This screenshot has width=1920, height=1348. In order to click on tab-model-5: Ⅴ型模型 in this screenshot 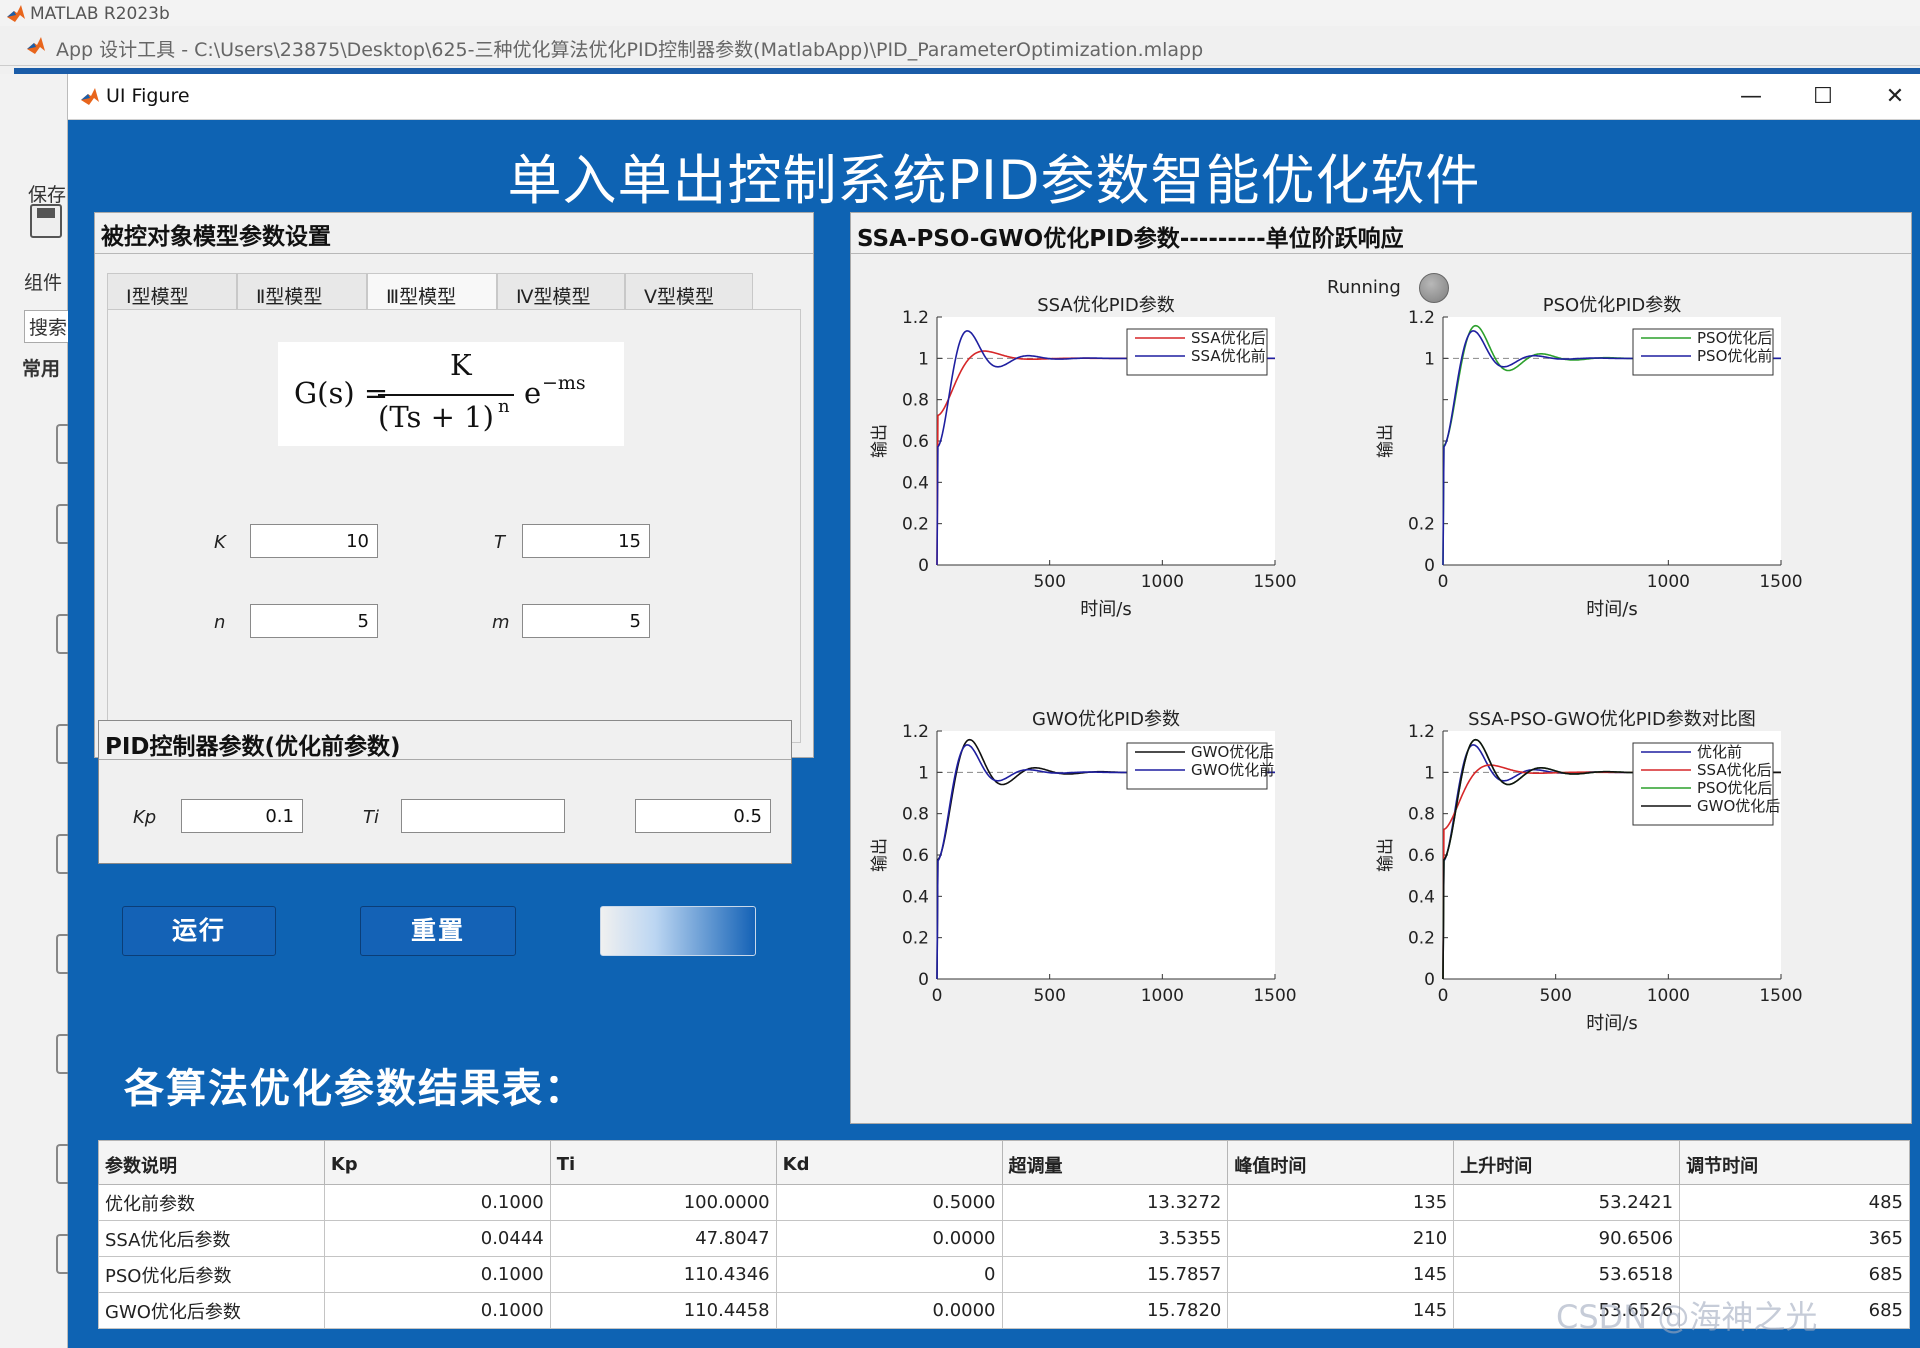, I will do `click(689, 292)`.